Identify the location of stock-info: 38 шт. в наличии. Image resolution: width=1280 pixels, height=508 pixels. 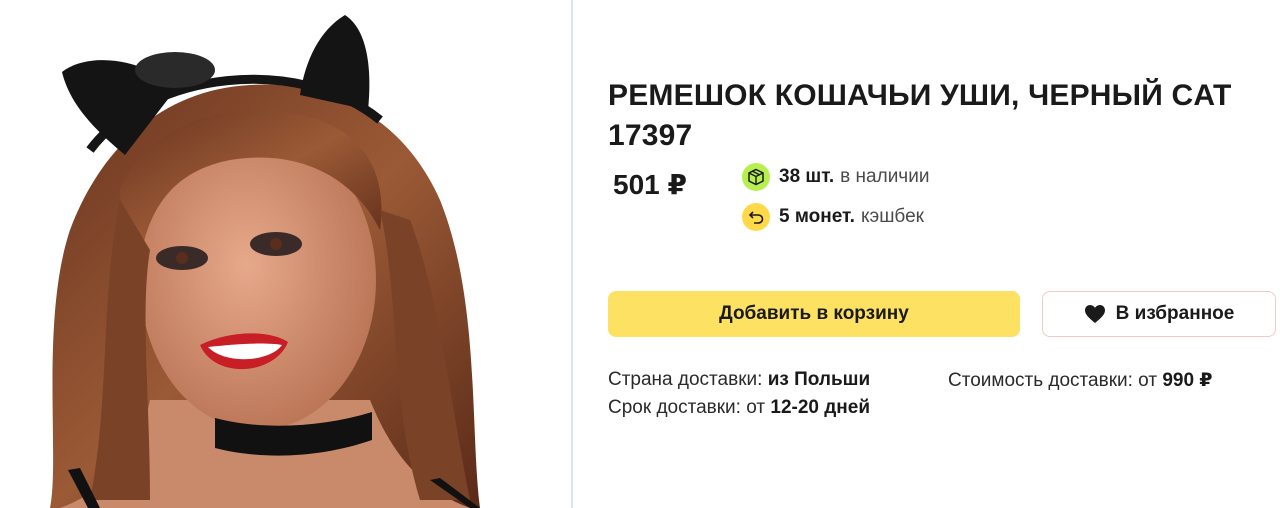
(835, 177).